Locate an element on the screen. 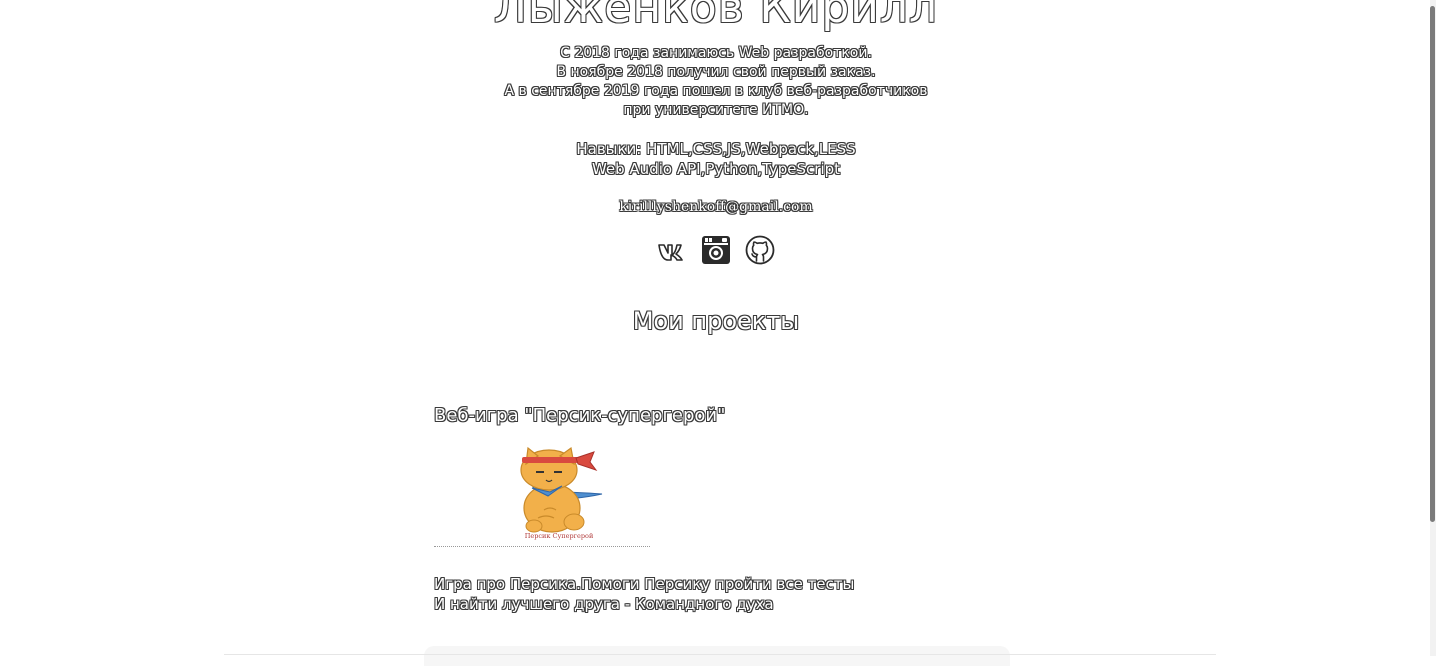 Image resolution: width=1436 pixels, height=666 pixels. profile-email: kirilllyshenkoff@gmail.com is located at coordinates (716, 207).